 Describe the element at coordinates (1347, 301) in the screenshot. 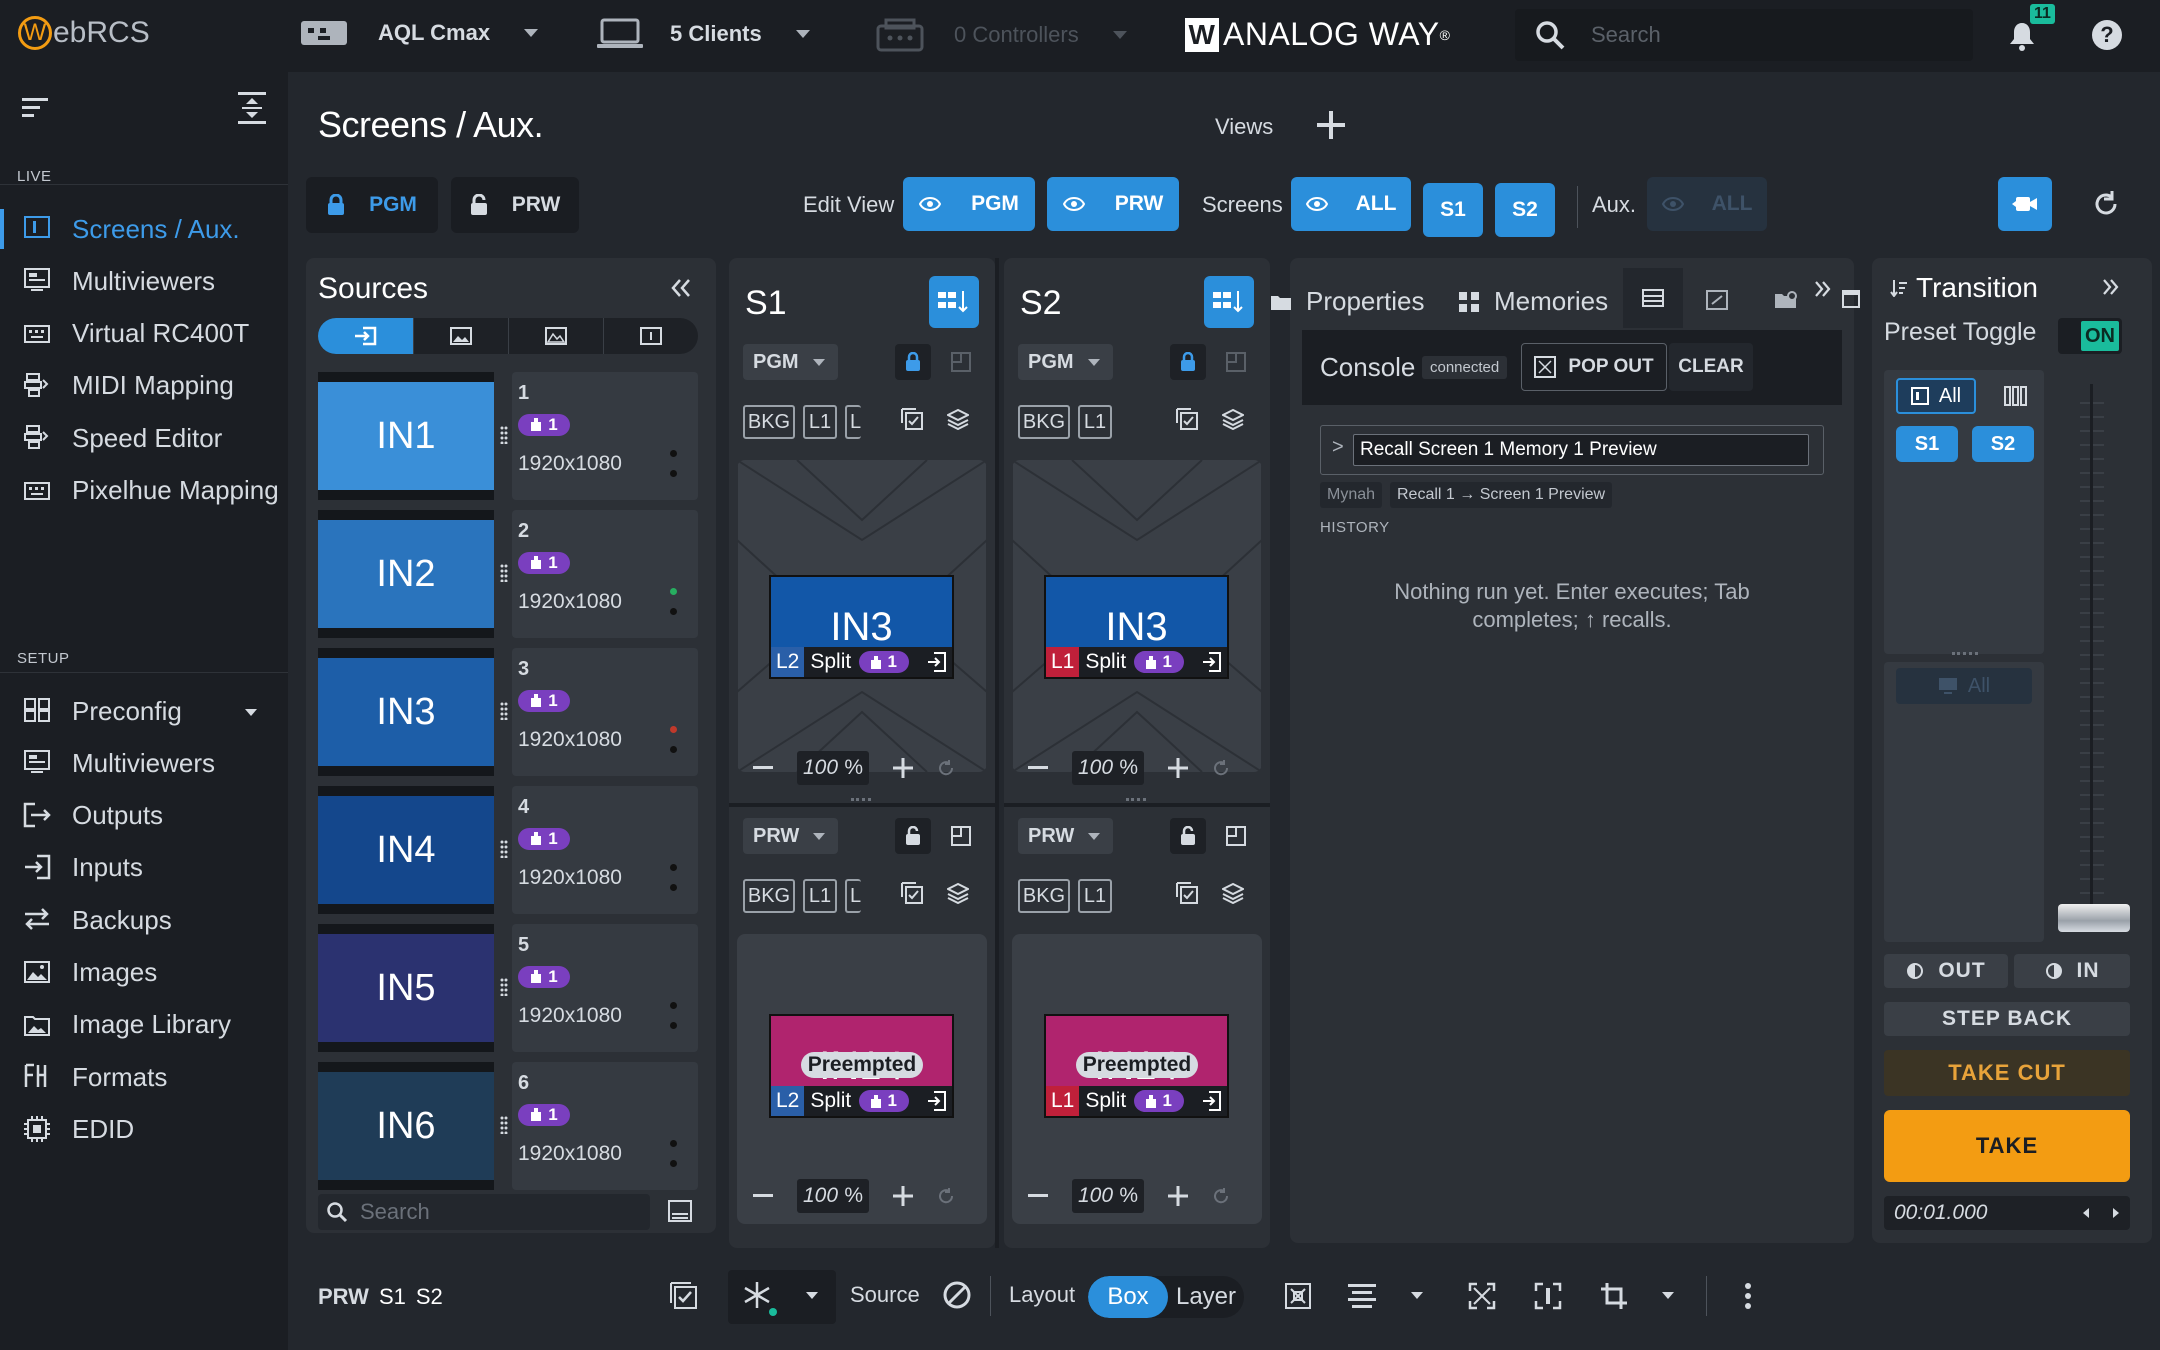

I see `properties-tab: Properties` at that location.